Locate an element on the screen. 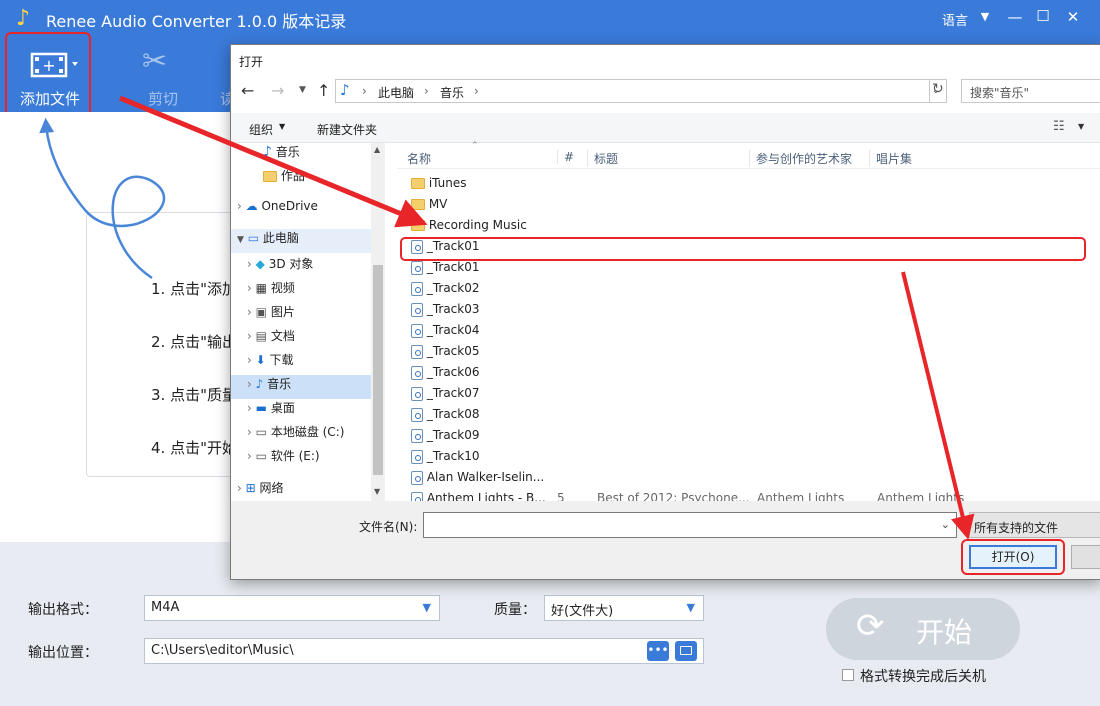 This screenshot has width=1100, height=706. blue-curve-arrow is located at coordinates (102, 198).